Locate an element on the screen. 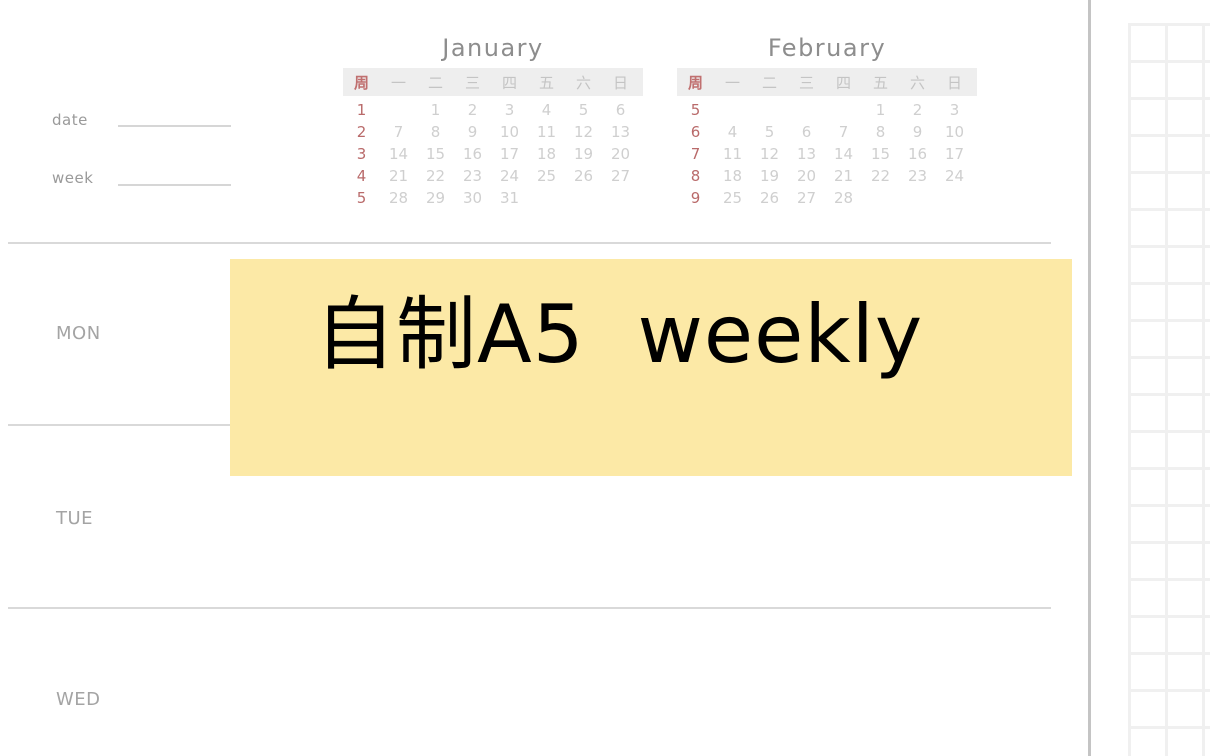 The width and height of the screenshot is (1210, 756). week-number: 3 is located at coordinates (361, 154).